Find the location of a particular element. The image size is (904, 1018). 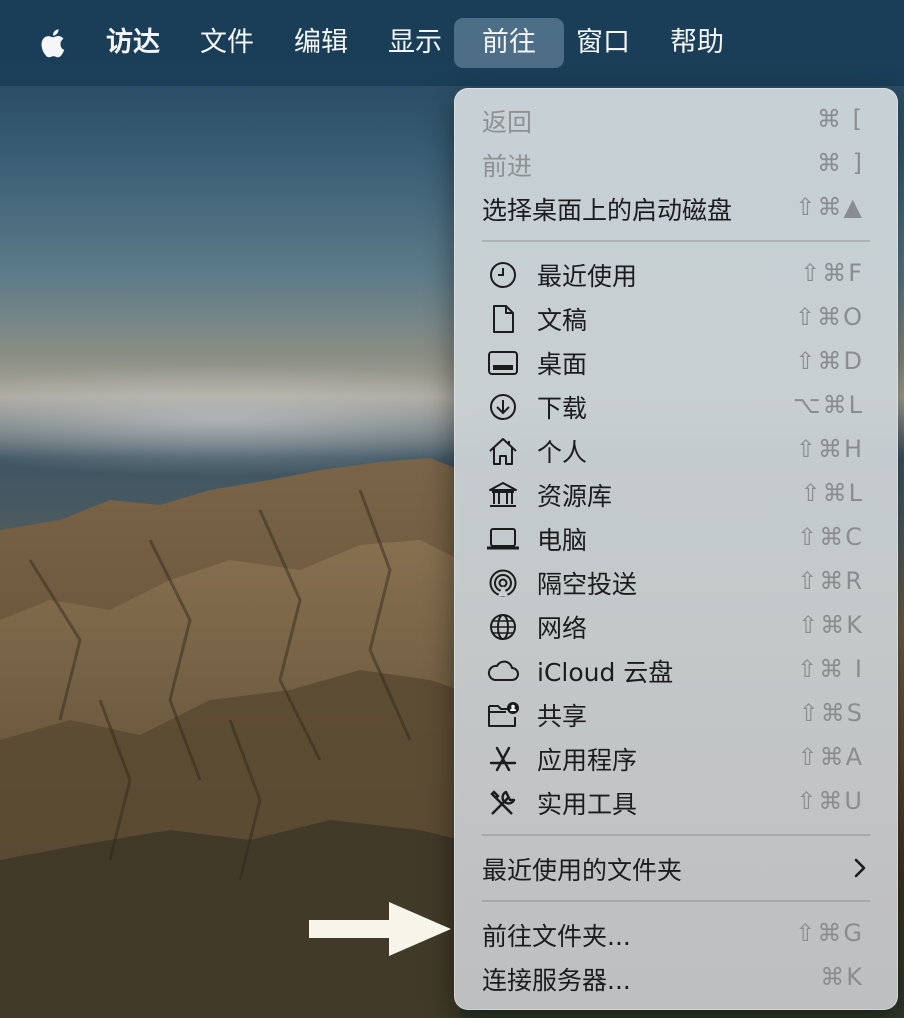

menu-item-label: 文稿 is located at coordinates (562, 320).